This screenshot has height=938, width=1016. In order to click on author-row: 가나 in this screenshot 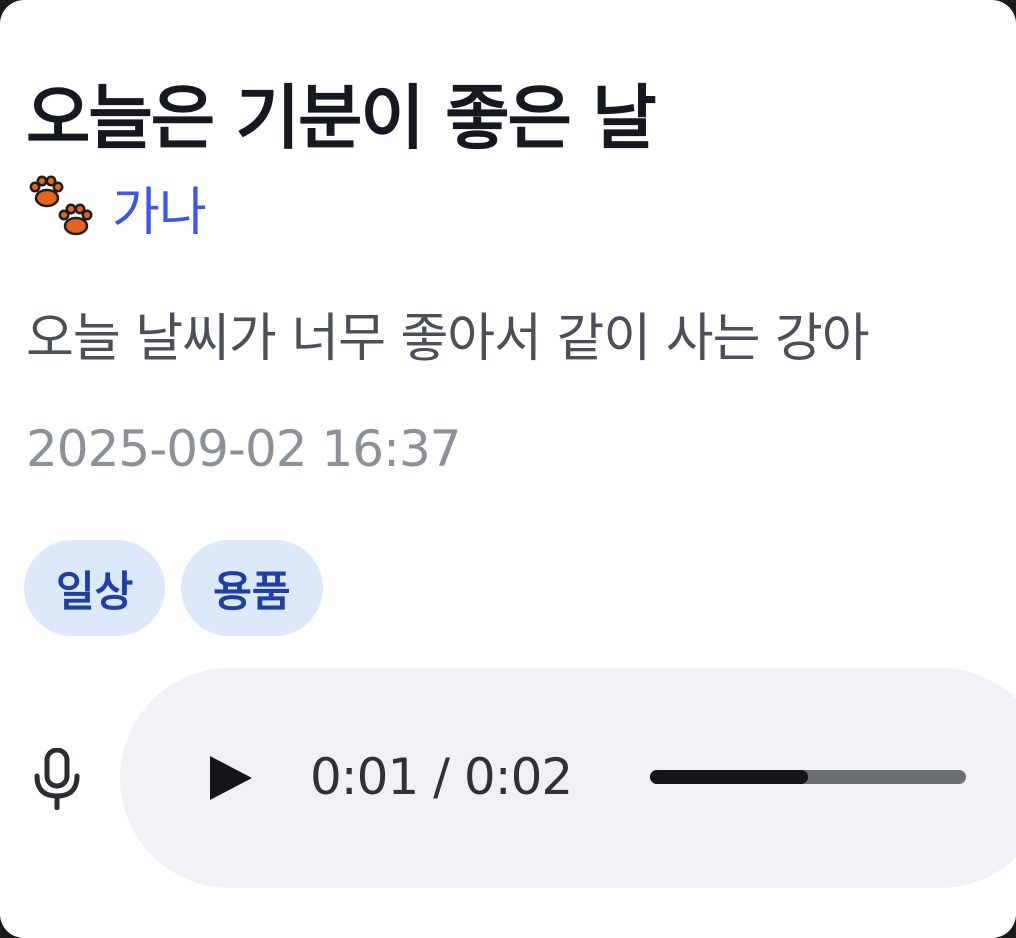, I will do `click(116, 207)`.